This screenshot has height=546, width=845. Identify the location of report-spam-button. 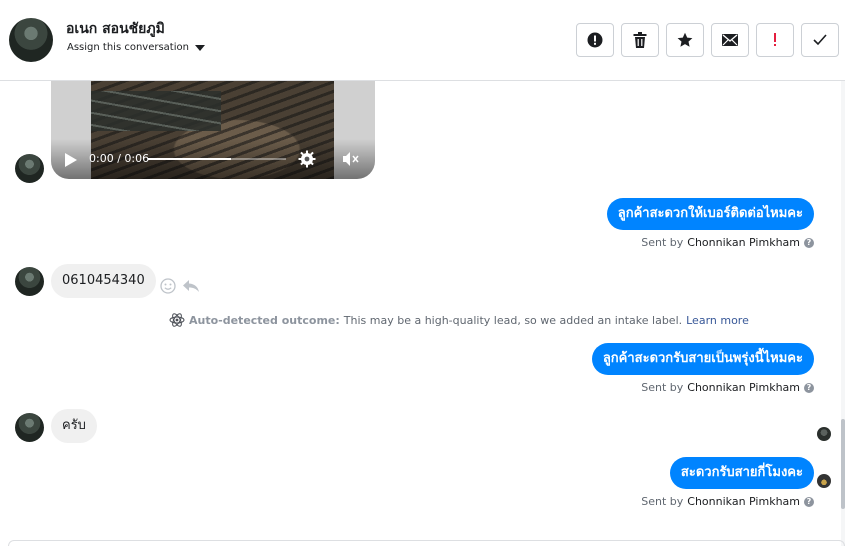
(595, 40).